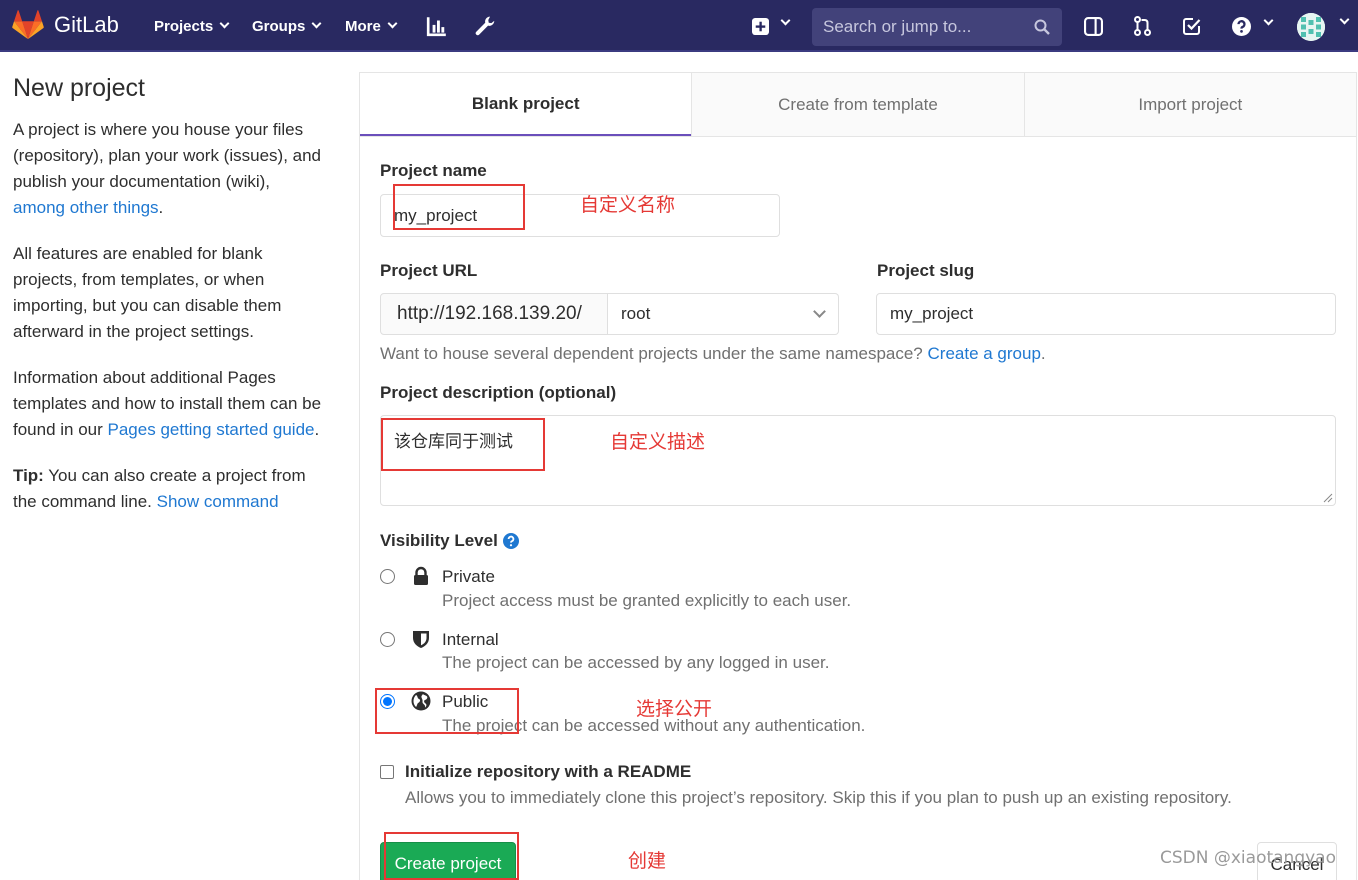 This screenshot has width=1358, height=880. I want to click on tab-blank-project: Blank project, so click(526, 104).